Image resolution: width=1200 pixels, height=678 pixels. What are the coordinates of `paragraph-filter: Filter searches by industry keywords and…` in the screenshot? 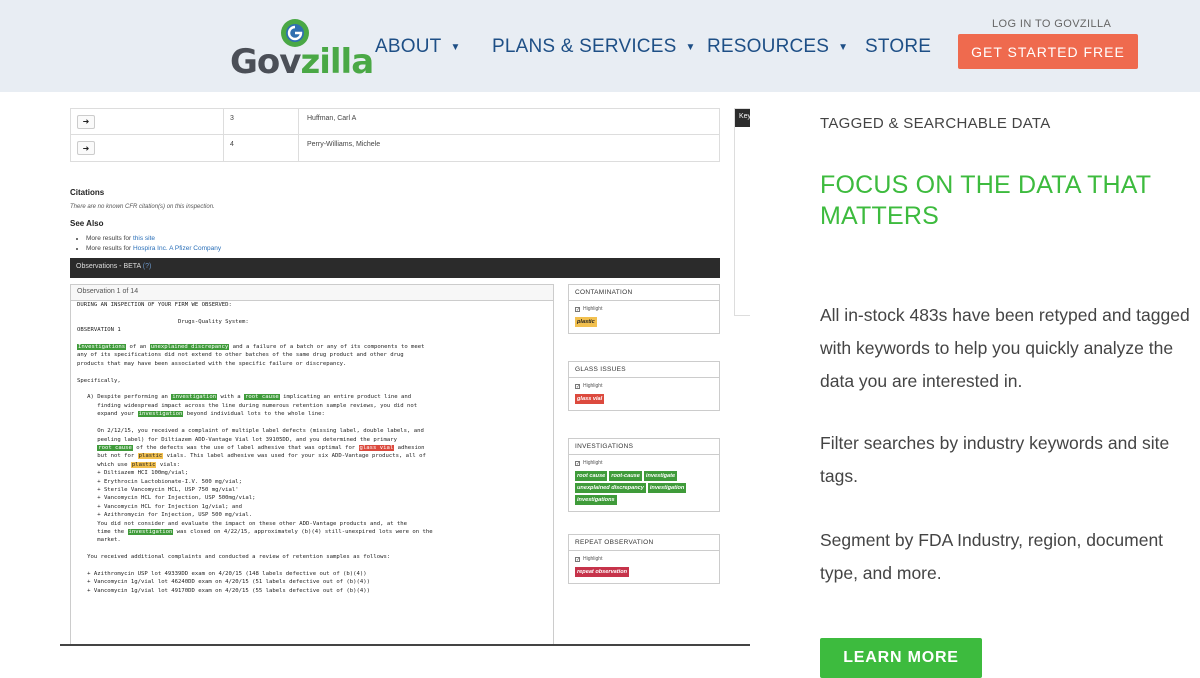 It's located at (995, 459).